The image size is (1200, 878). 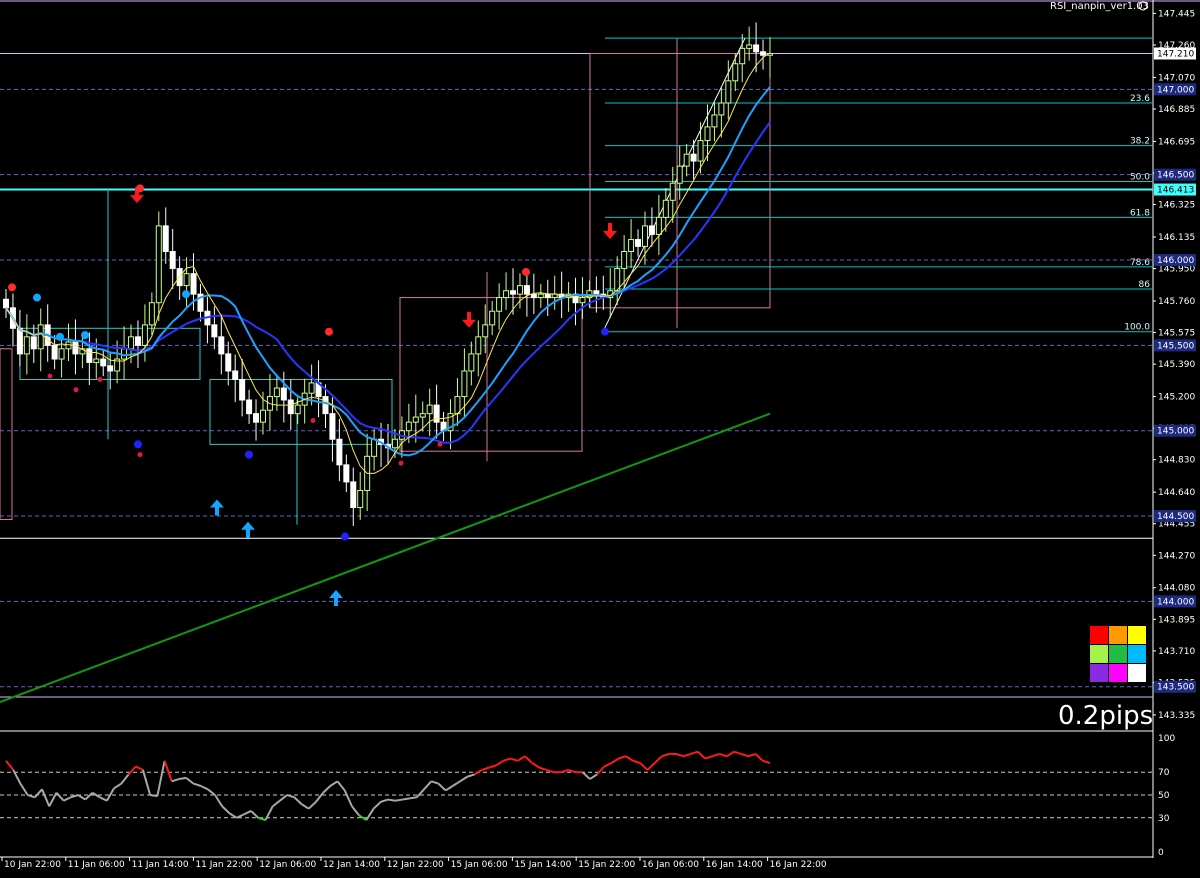 What do you see at coordinates (1175, 261) in the screenshot?
I see `round-level-label: 146.000` at bounding box center [1175, 261].